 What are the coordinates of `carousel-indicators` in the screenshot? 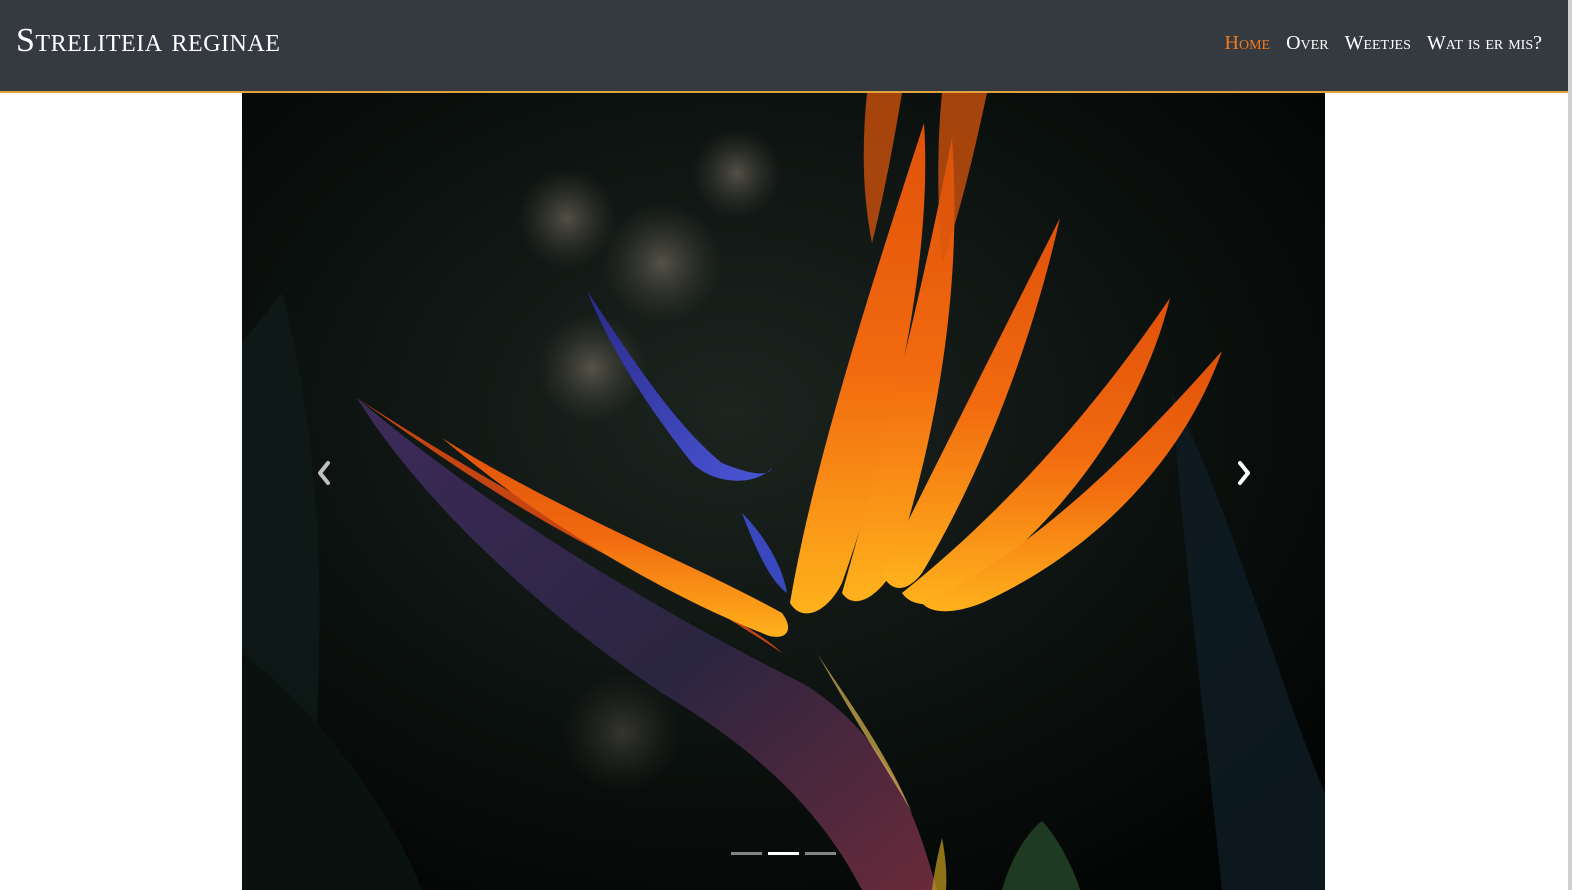 It's located at (783, 853).